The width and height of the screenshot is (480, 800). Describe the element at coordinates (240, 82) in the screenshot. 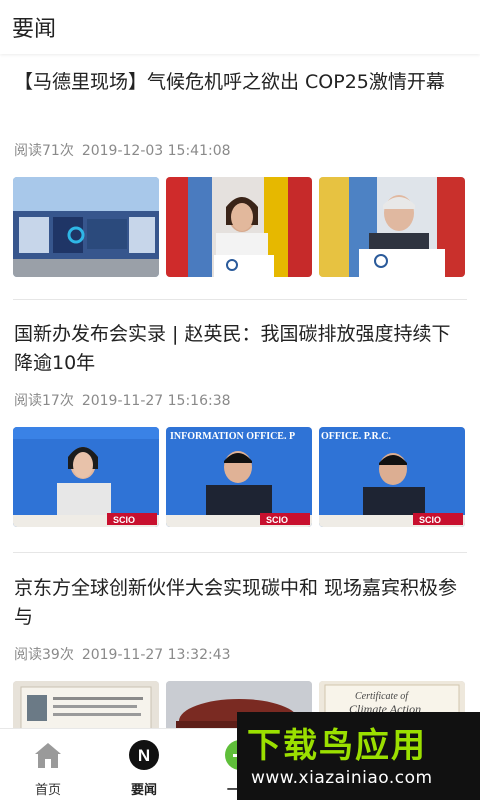

I see `article-title: 【马德里现场】气候危机呼之欲出 COP25激情开幕` at that location.